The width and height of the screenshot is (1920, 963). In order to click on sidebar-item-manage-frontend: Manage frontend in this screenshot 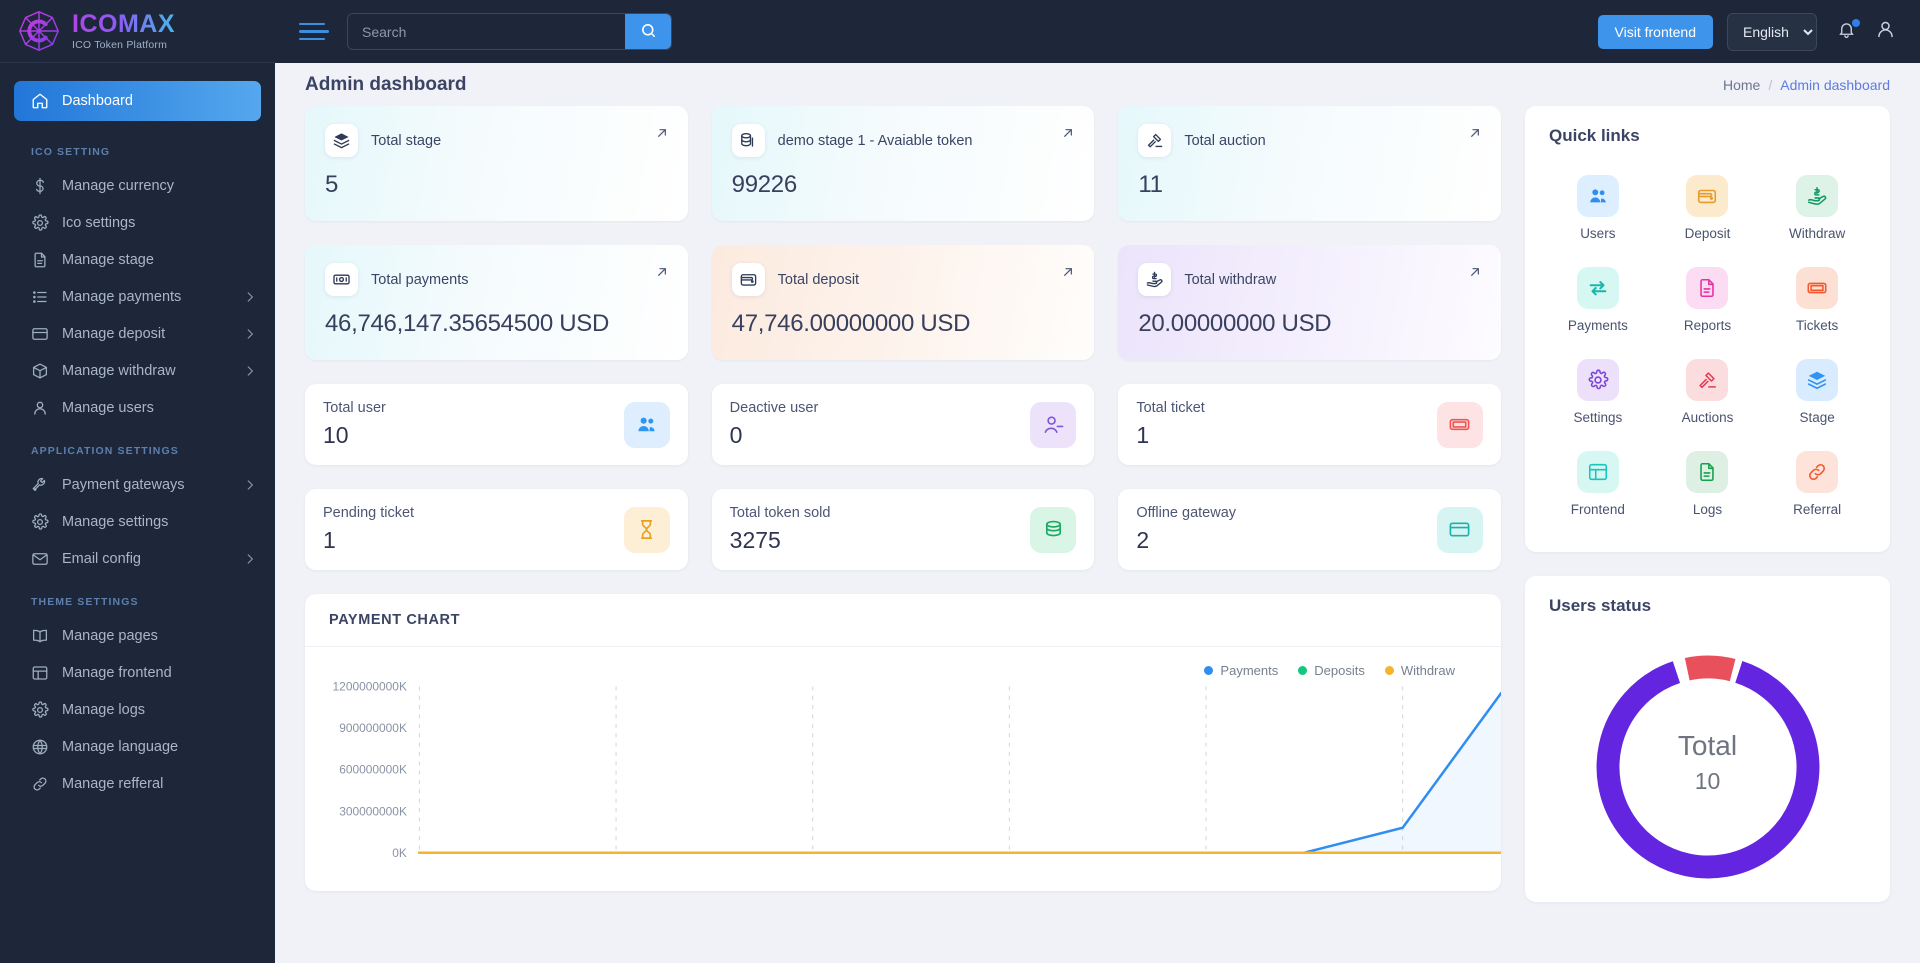, I will do `click(137, 672)`.